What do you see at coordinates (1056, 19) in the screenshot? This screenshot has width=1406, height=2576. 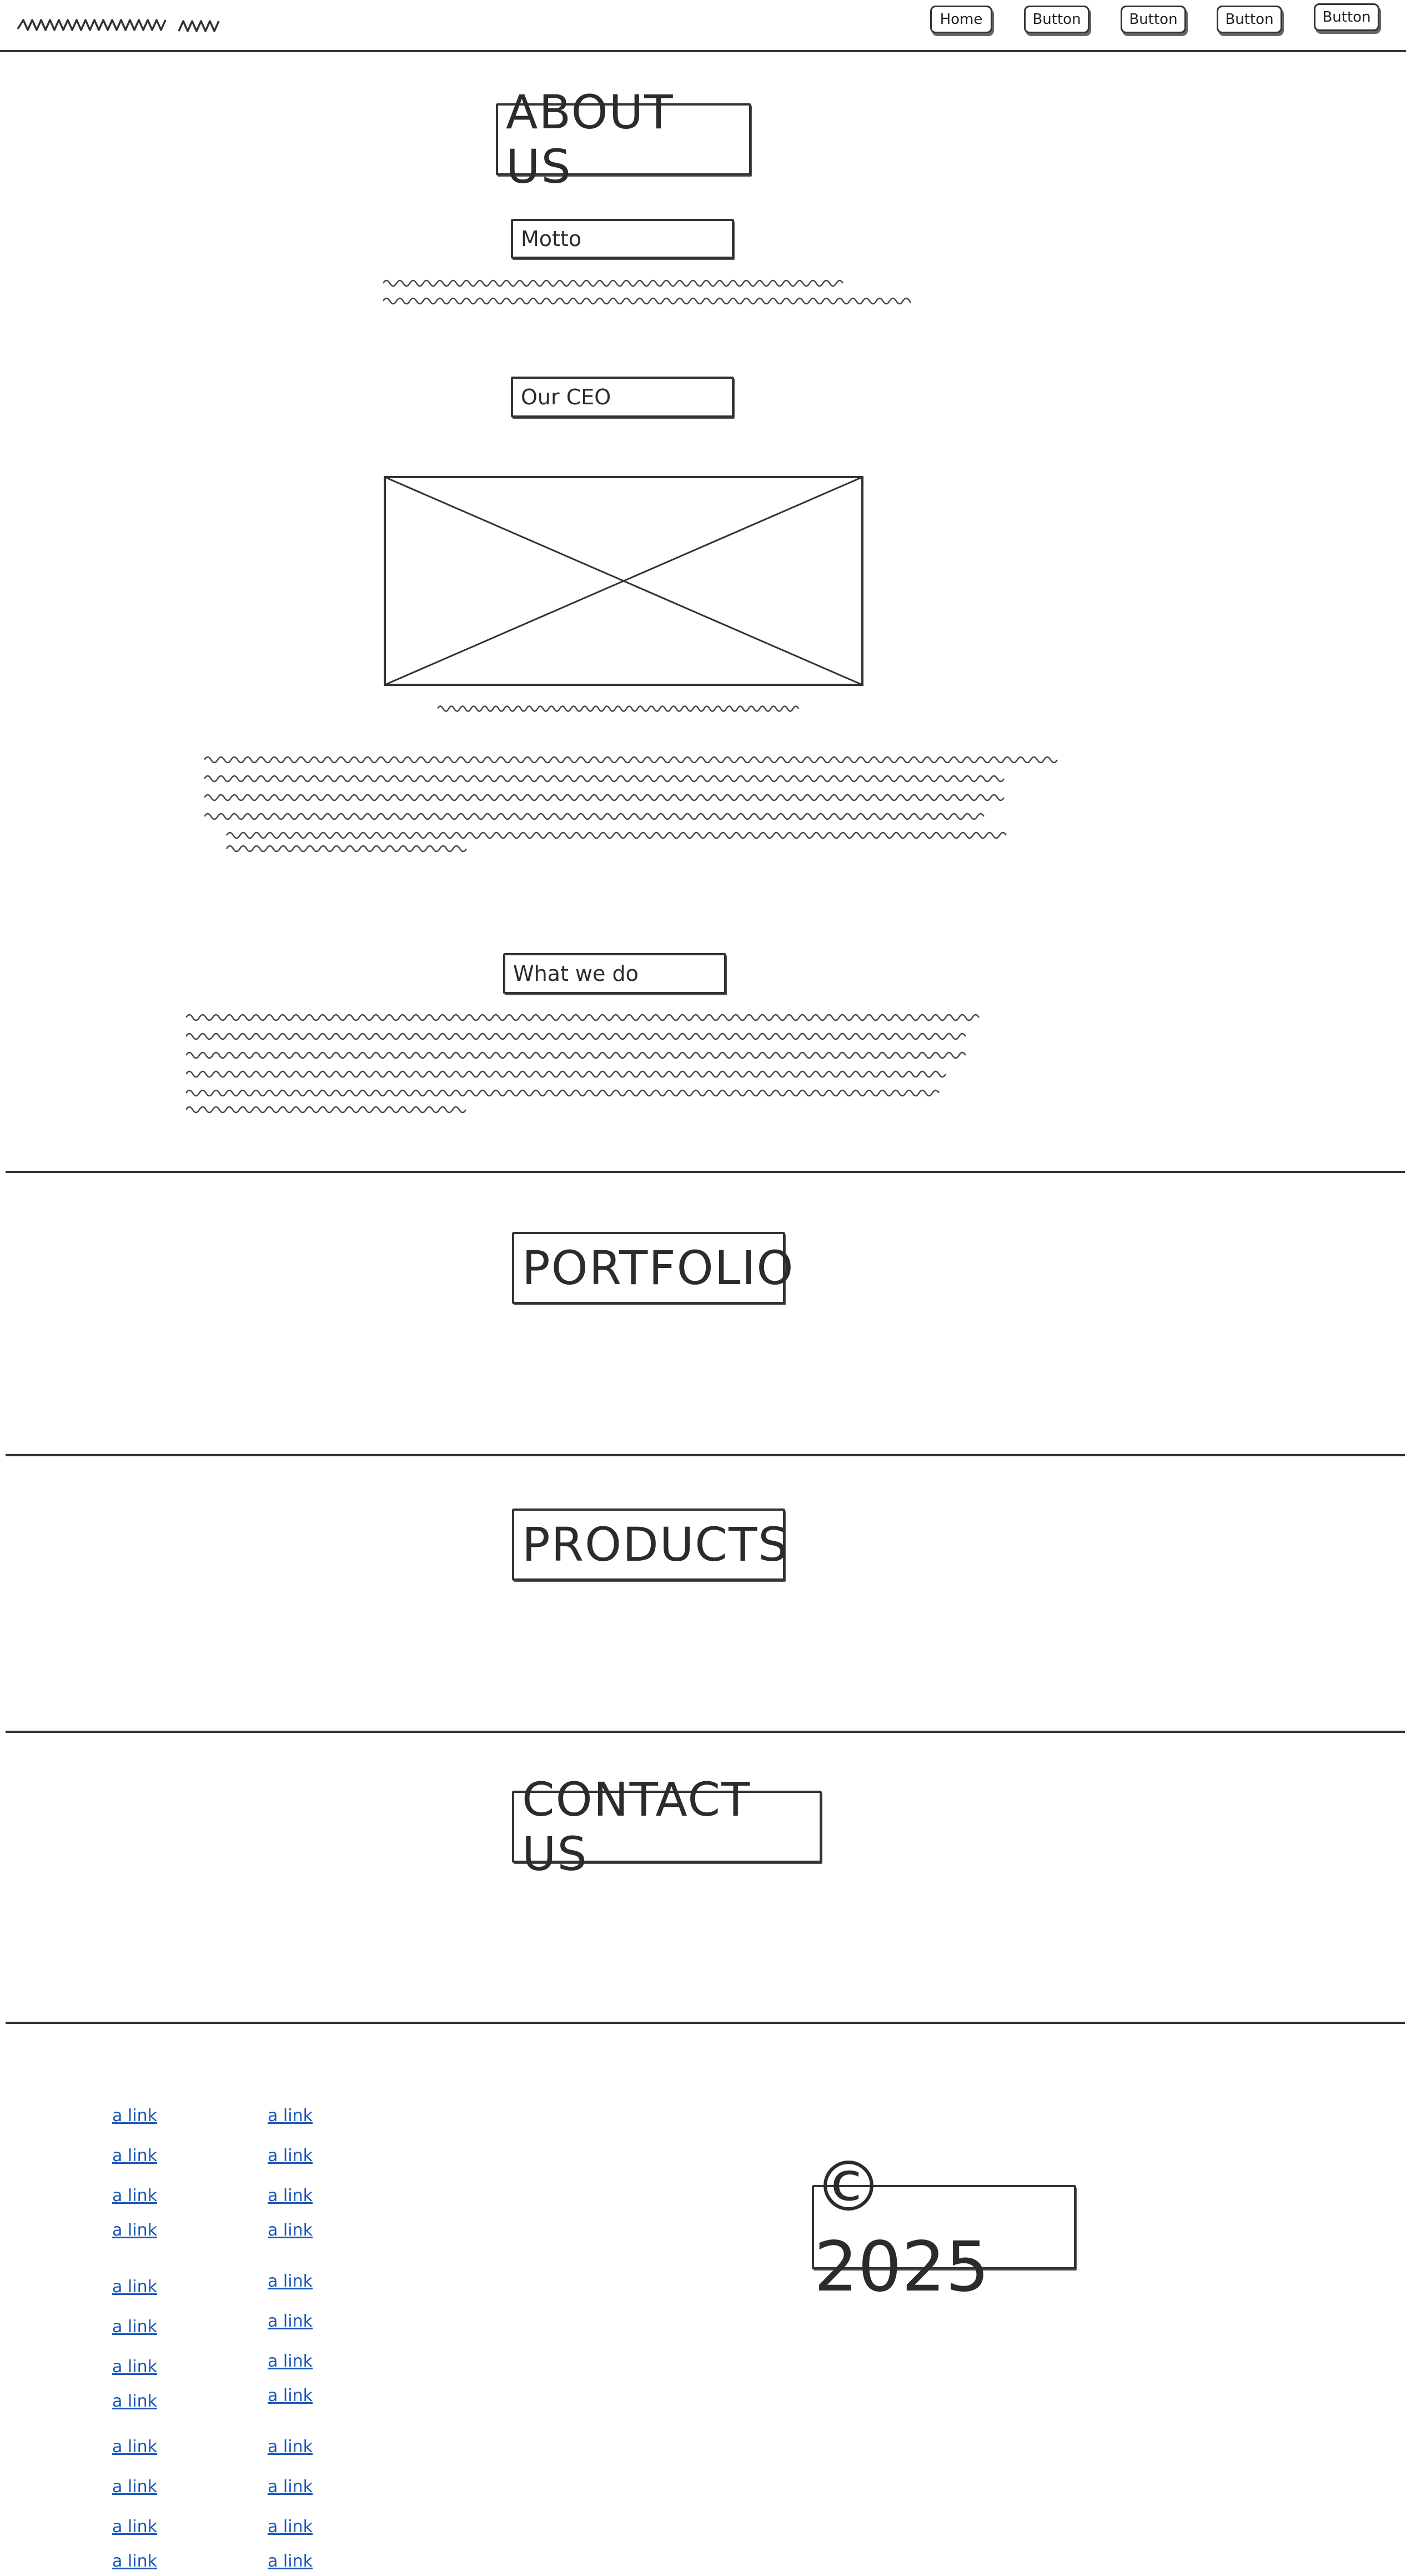 I see `nav-button-1: Button` at bounding box center [1056, 19].